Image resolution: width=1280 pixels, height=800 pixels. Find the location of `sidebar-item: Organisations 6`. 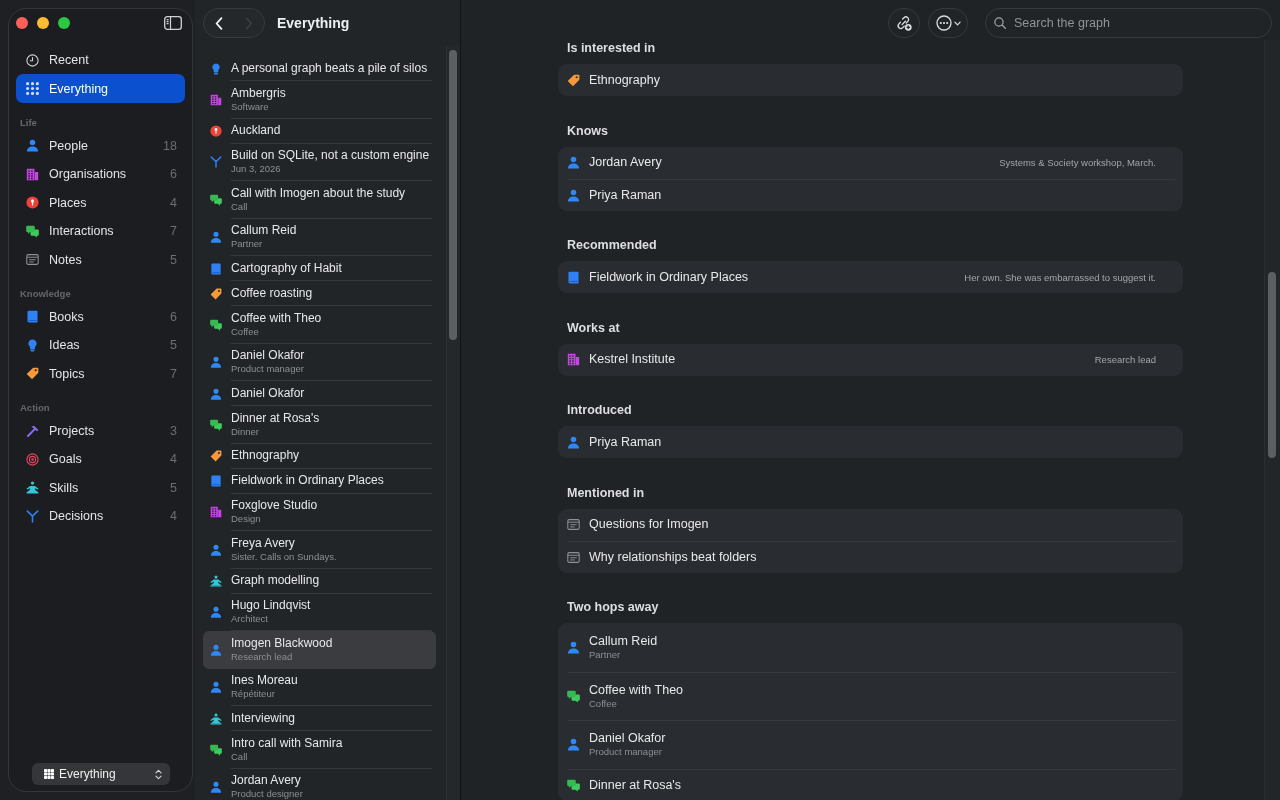

sidebar-item: Organisations 6 is located at coordinates (100, 174).